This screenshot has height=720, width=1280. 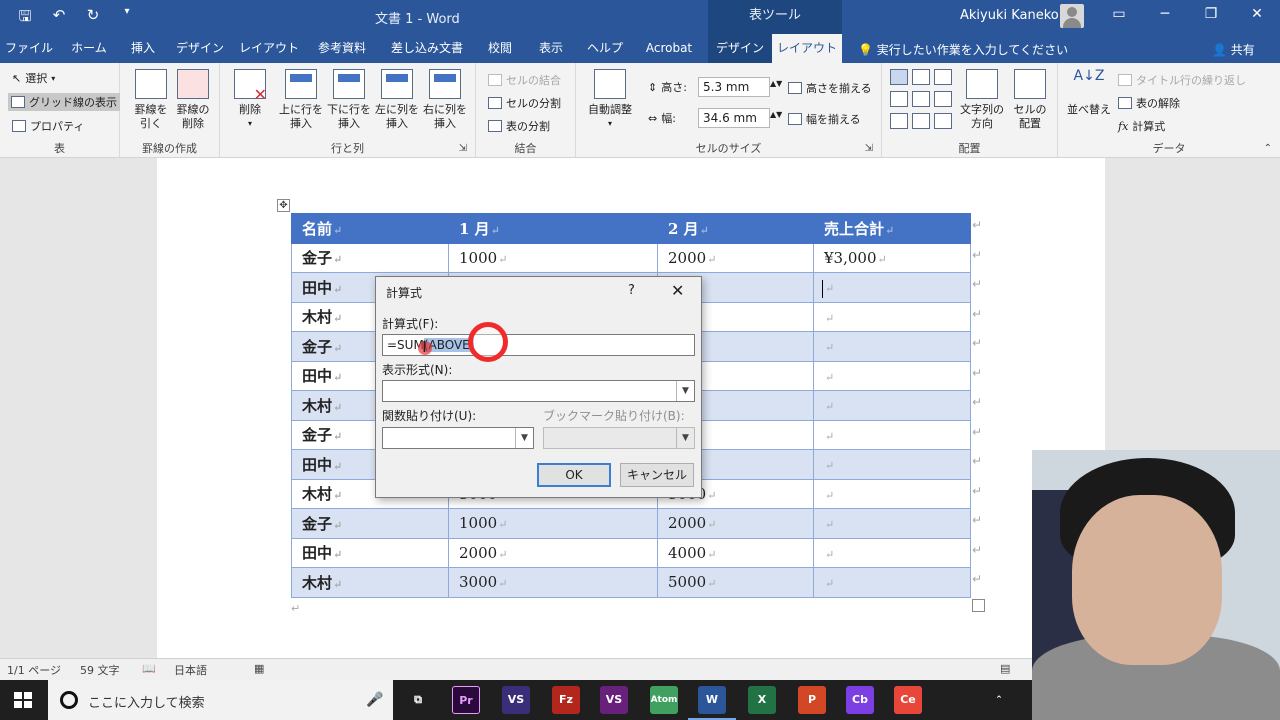 What do you see at coordinates (610, 100) in the screenshot?
I see `autofit-button: 自動調整 ▾` at bounding box center [610, 100].